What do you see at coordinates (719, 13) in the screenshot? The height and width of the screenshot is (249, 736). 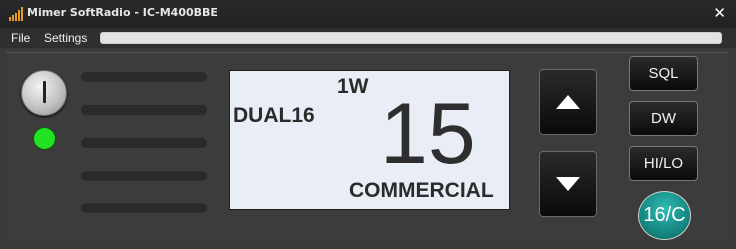 I see `close-icon: ✕` at bounding box center [719, 13].